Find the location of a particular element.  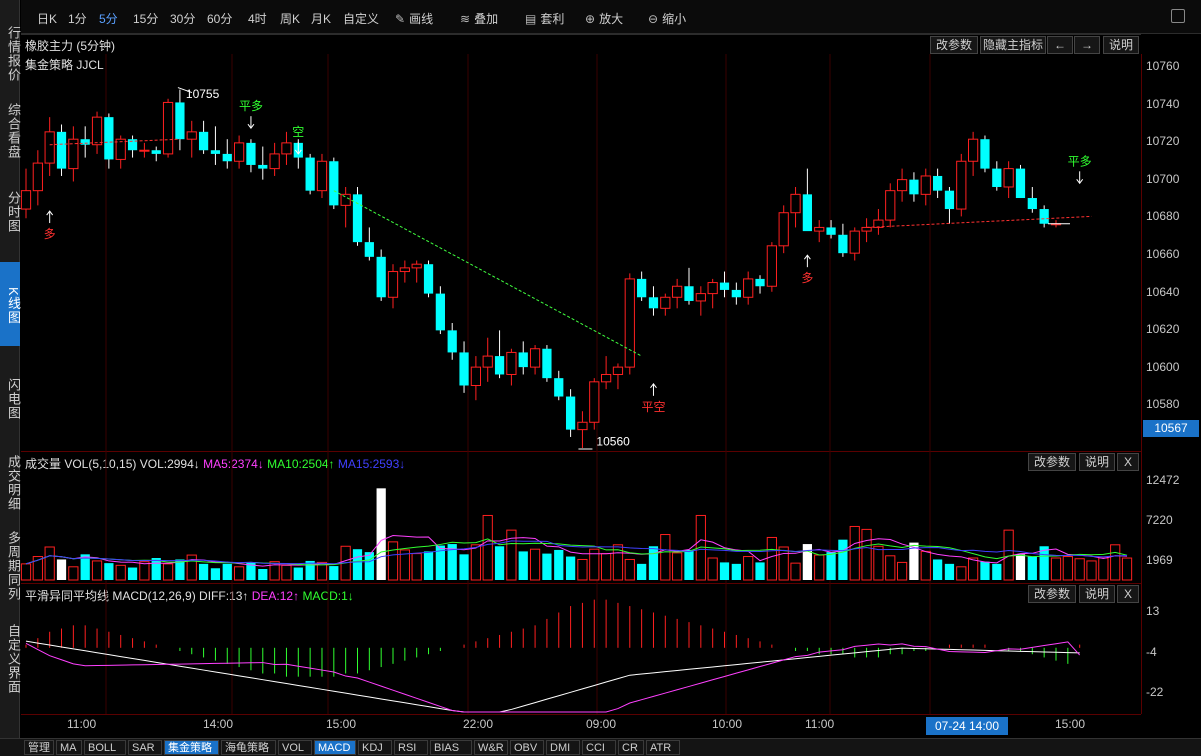

indicator-tab-1: MA is located at coordinates (69, 747).